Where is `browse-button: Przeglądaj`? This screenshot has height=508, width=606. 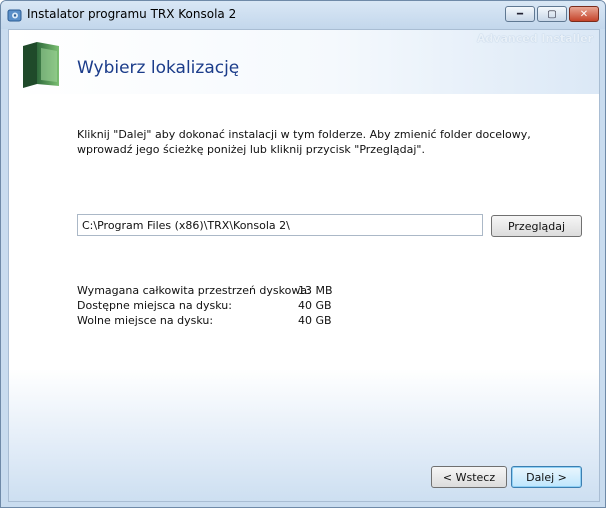
browse-button: Przeglądaj is located at coordinates (536, 226).